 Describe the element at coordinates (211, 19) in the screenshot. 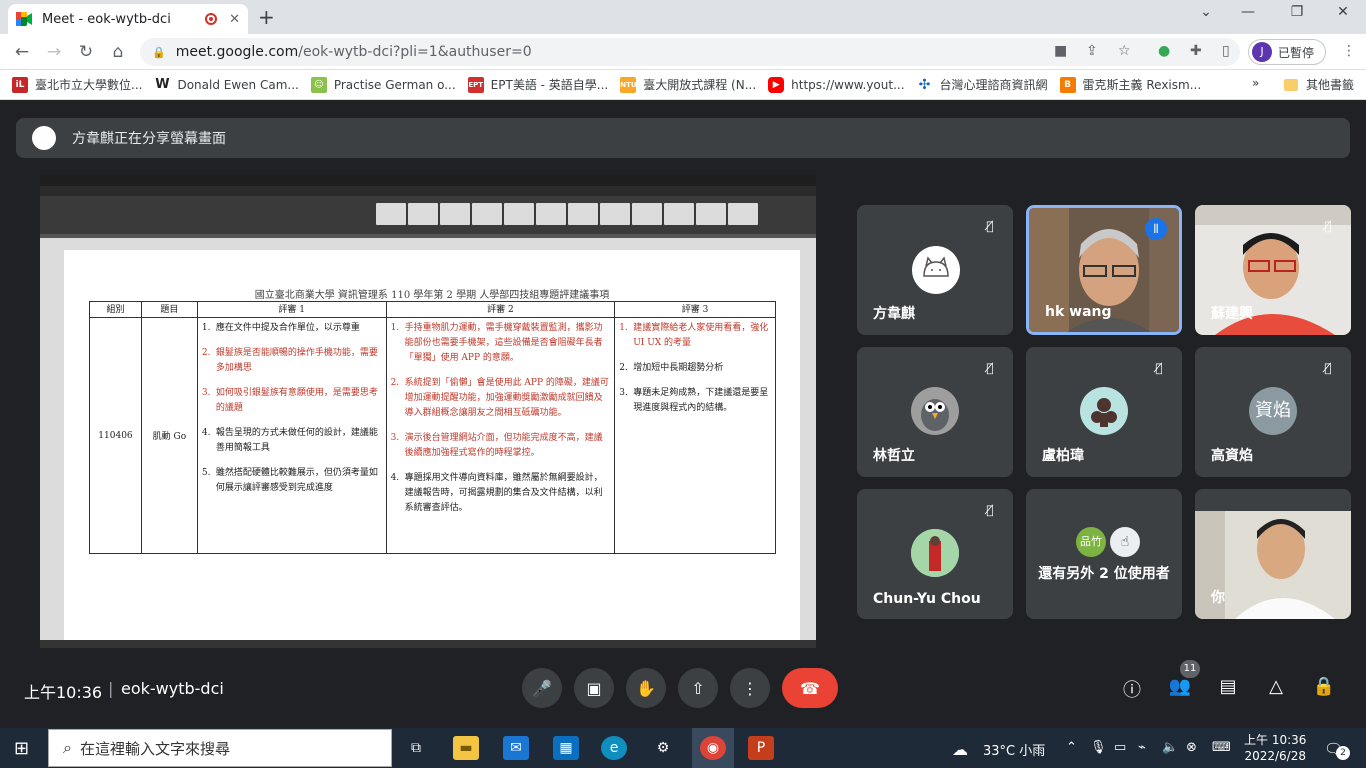

I see `recording-icon` at that location.